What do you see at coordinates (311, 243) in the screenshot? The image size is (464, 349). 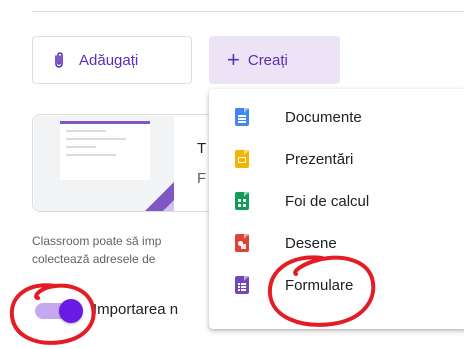 I see `menu-item-label: Desene` at bounding box center [311, 243].